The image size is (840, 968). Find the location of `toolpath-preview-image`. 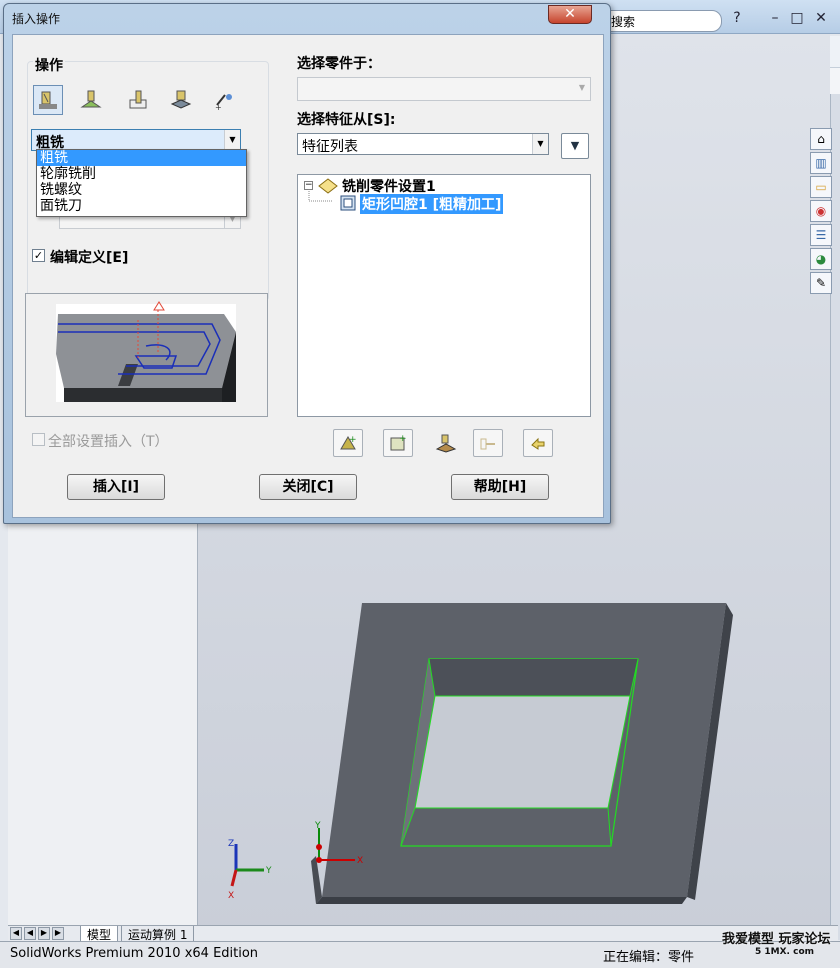

toolpath-preview-image is located at coordinates (146, 351).